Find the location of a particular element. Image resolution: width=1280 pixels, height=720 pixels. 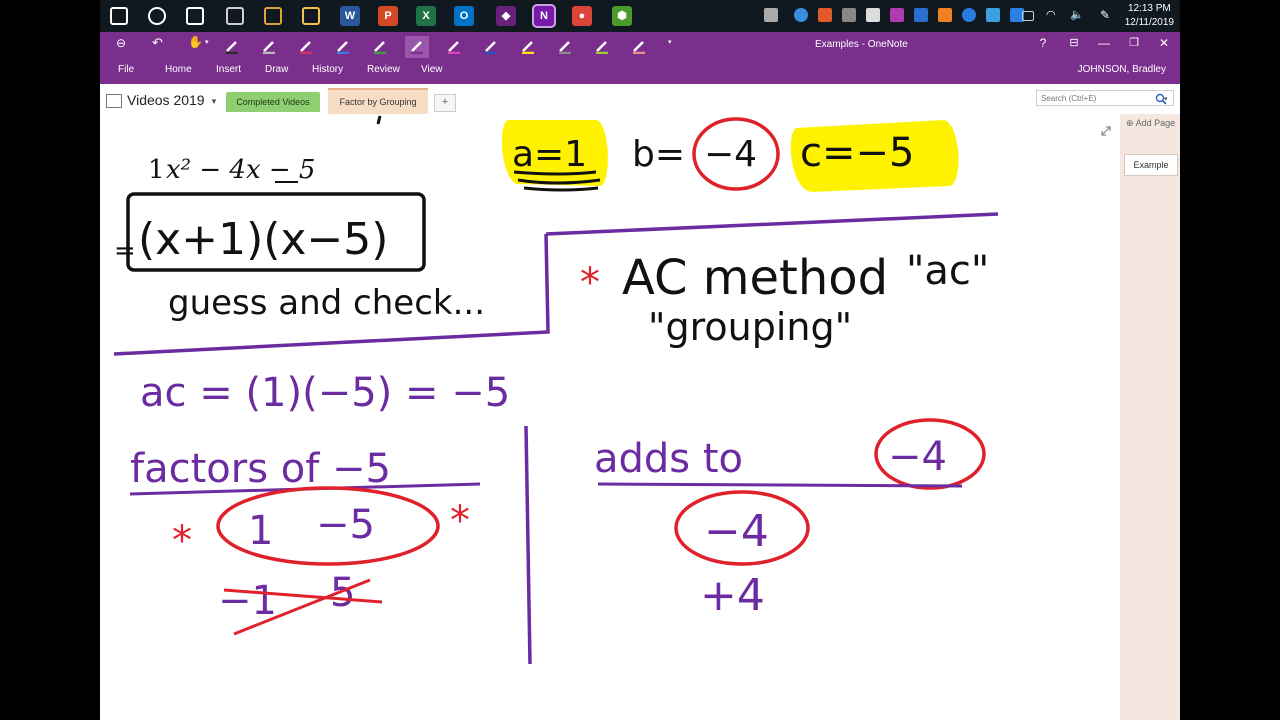

powerpoint-icon: P is located at coordinates (388, 16).